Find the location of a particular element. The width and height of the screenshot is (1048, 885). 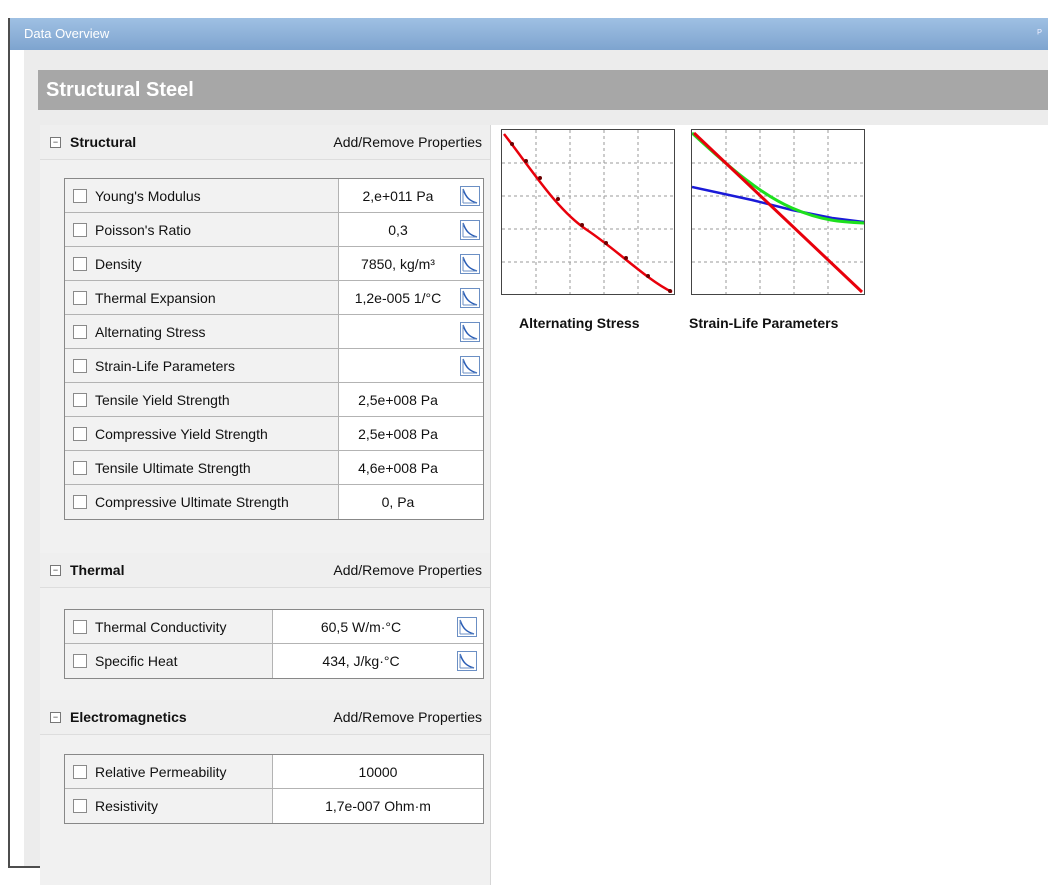

property-label: Strain-Life Parameters is located at coordinates (165, 366).